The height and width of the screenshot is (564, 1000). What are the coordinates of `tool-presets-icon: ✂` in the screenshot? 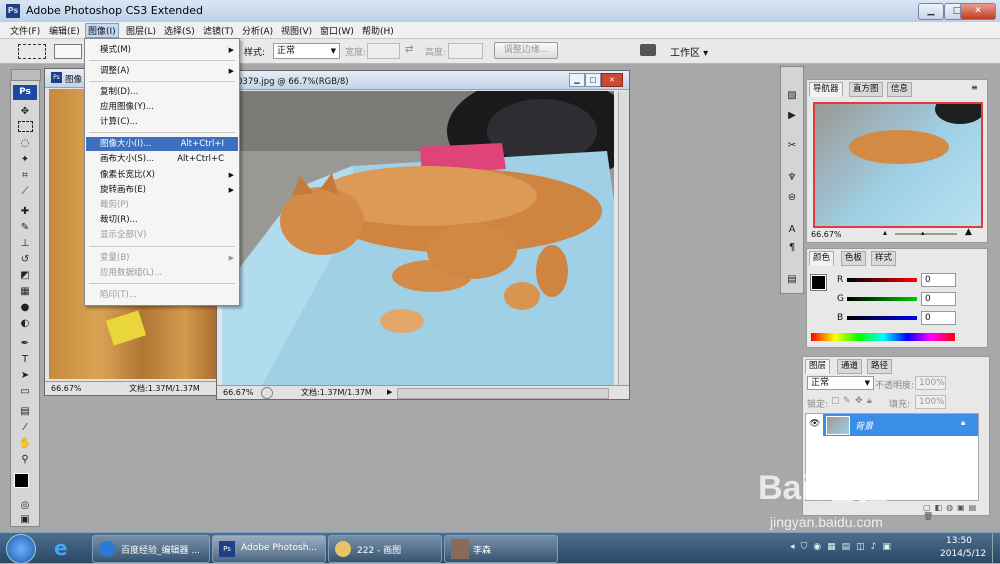 It's located at (792, 146).